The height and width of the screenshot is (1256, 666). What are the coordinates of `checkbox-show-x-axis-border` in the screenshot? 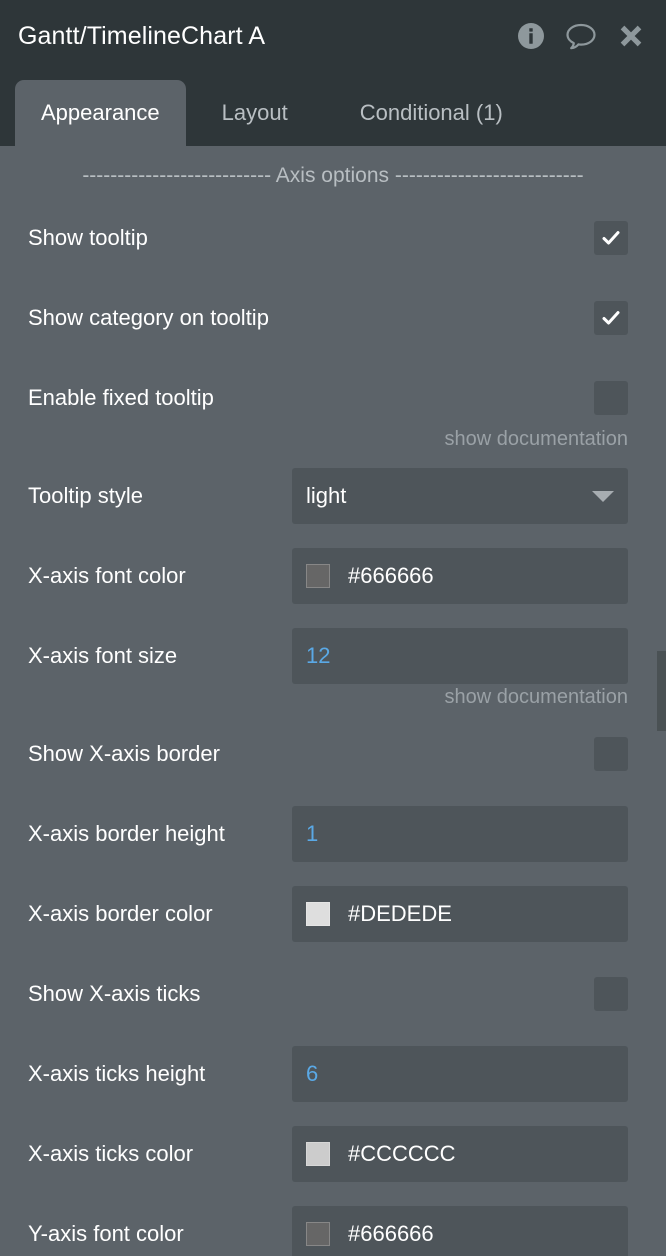 It's located at (611, 754).